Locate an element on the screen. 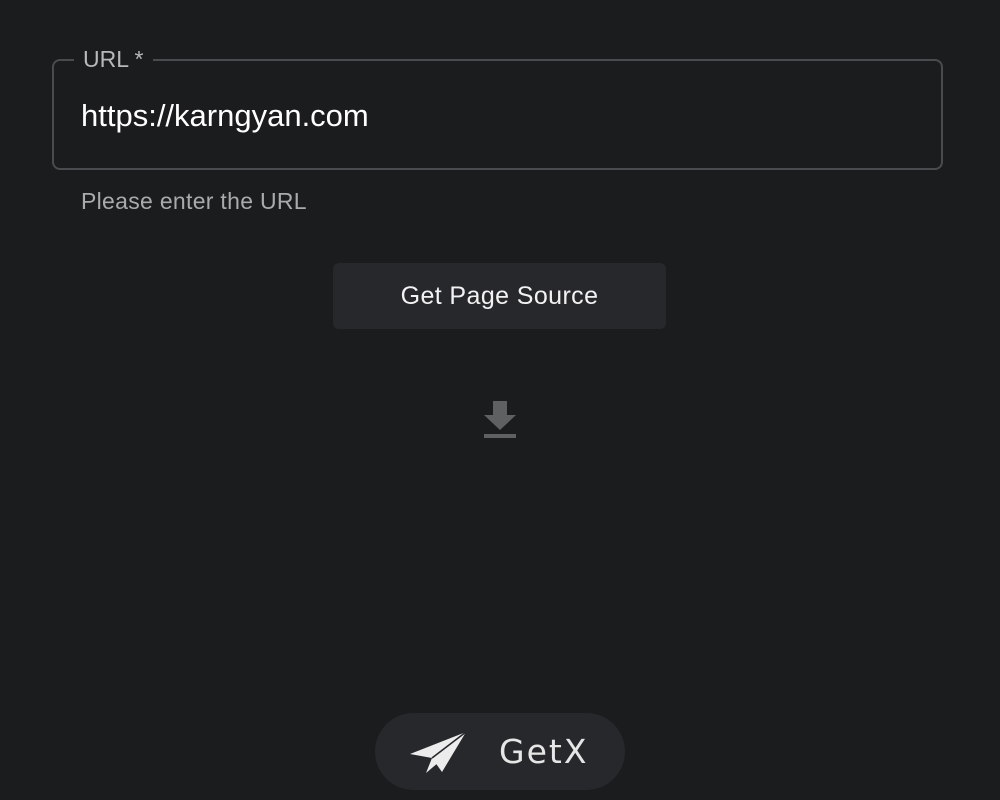 This screenshot has width=1000, height=800. brand-name: GetX is located at coordinates (544, 751).